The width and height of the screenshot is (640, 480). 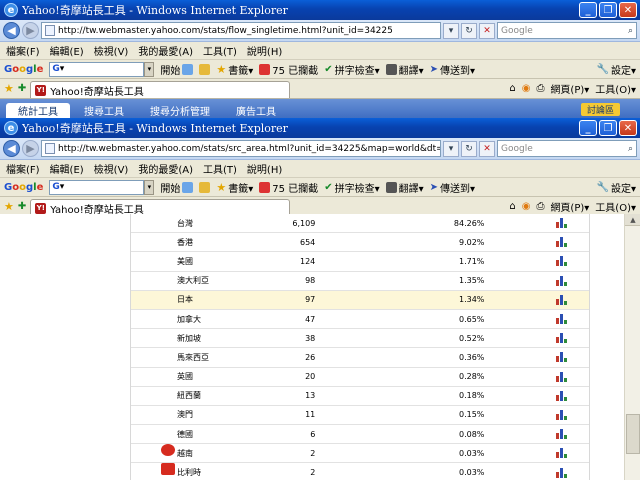 What do you see at coordinates (320, 108) in the screenshot?
I see `site-nav-tabs: 統計工具 搜尋工具 搜尋分析管理 廣告工具 討論區` at bounding box center [320, 108].